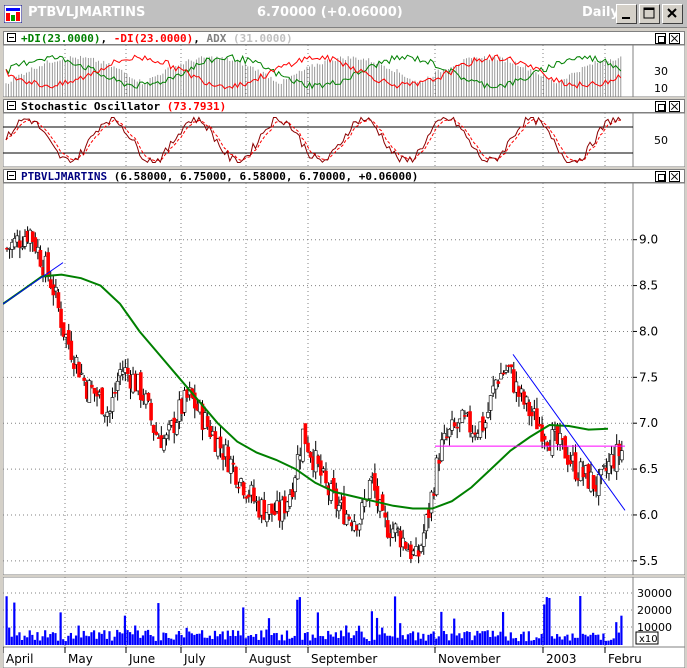  I want to click on close-icon, so click(672, 13).